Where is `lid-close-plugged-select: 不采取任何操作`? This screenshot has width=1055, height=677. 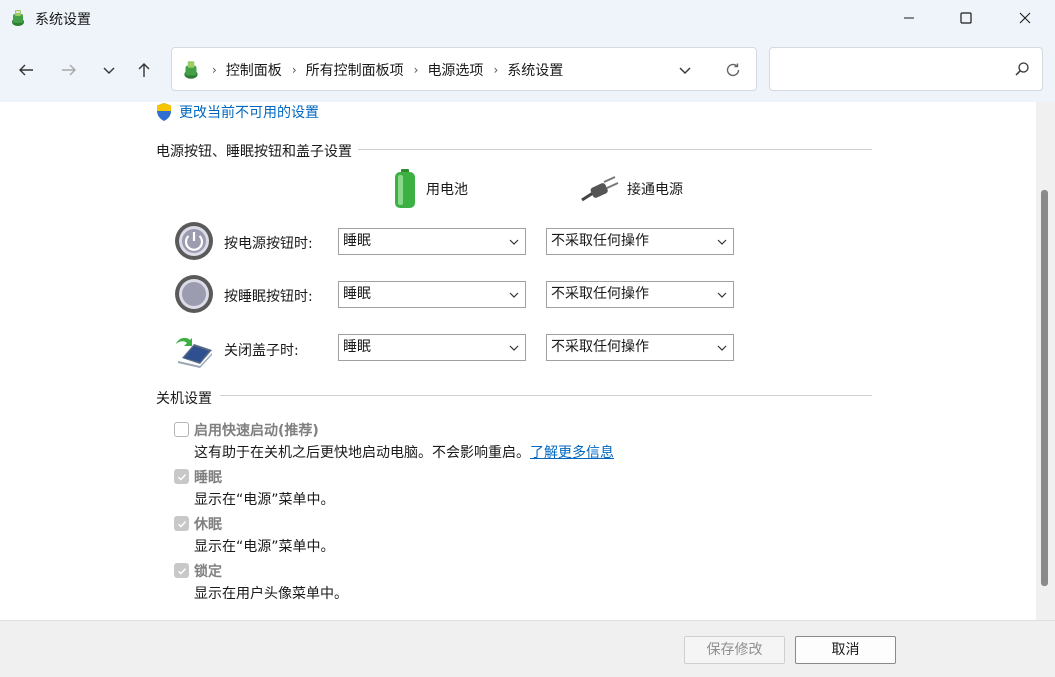 lid-close-plugged-select: 不采取任何操作 is located at coordinates (640, 347).